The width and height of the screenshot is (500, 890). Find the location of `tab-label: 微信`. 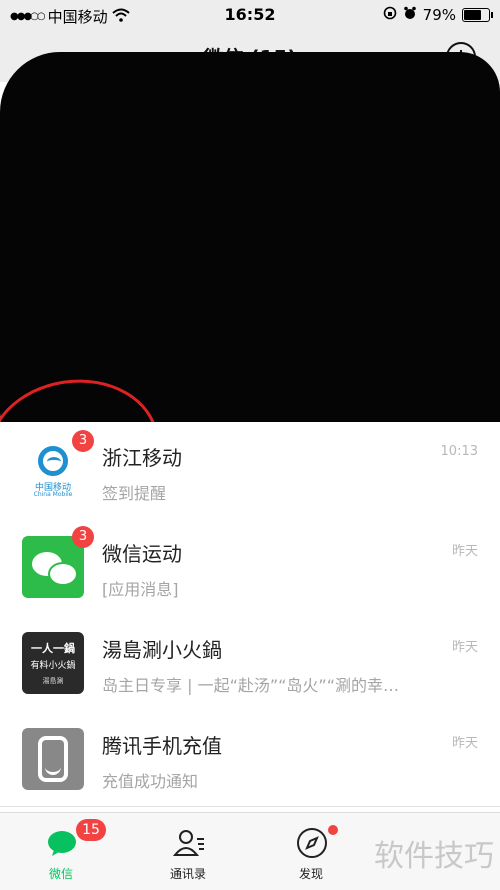

tab-label: 微信 is located at coordinates (60, 874).